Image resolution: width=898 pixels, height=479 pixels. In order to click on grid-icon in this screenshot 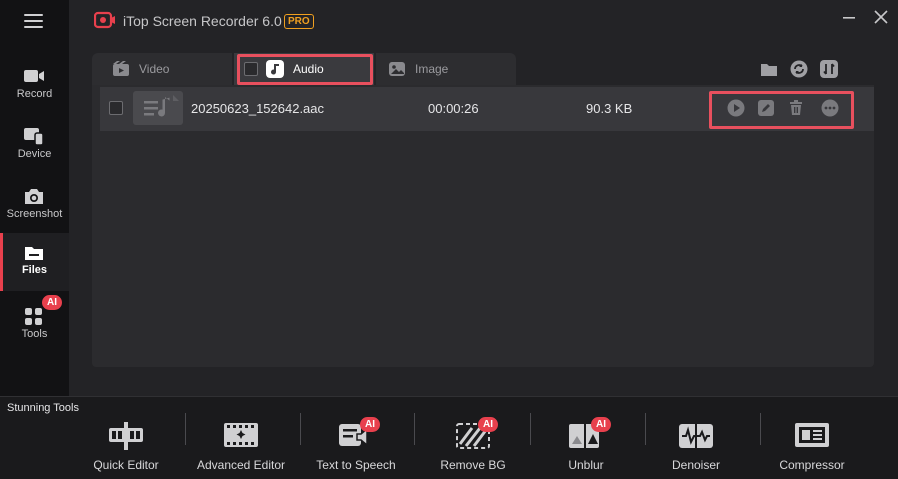, I will do `click(33, 316)`.